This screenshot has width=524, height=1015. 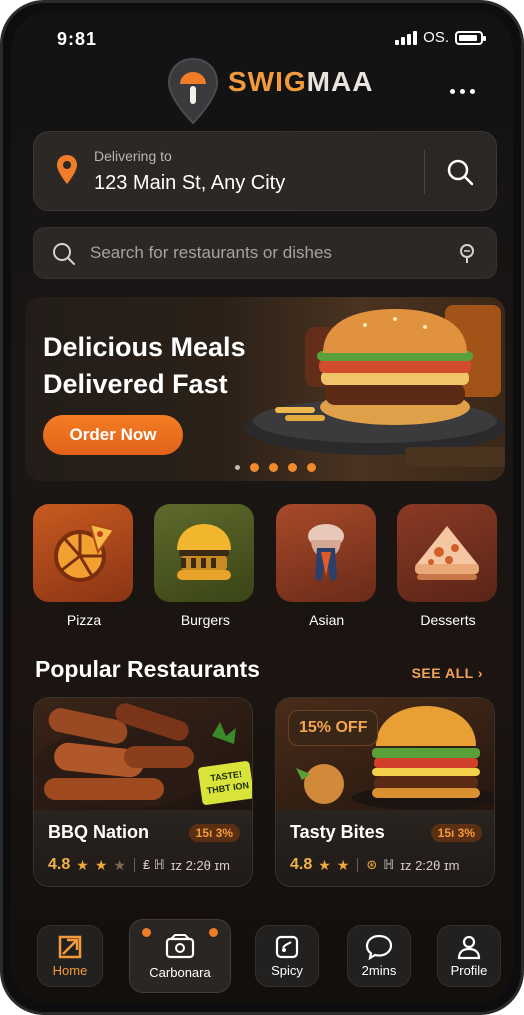 I want to click on banner-headline: Delicious Meals Delivered Fast, so click(x=144, y=365).